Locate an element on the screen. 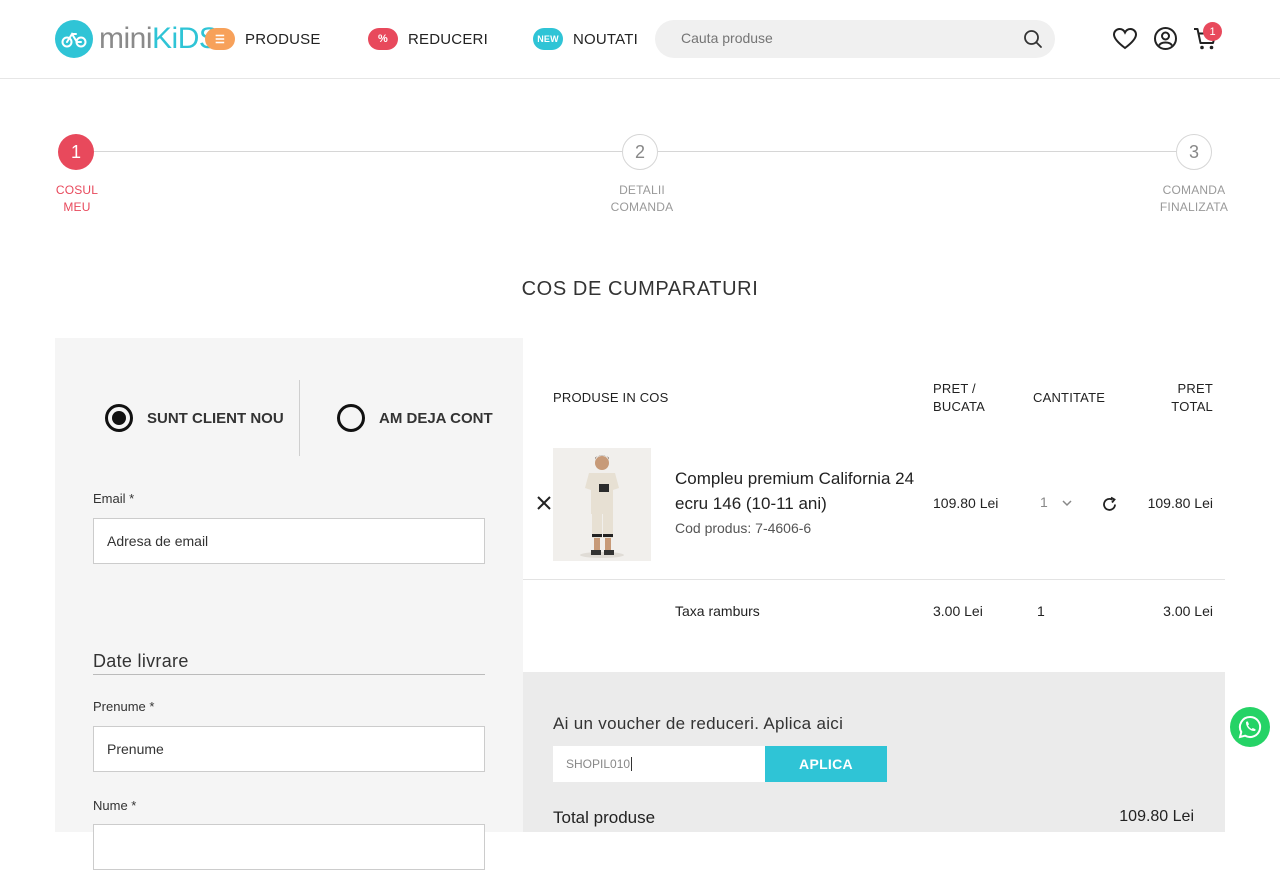 Image resolution: width=1280 pixels, height=870 pixels. radio-new-client: SUNT CLIENT NOU is located at coordinates (194, 418).